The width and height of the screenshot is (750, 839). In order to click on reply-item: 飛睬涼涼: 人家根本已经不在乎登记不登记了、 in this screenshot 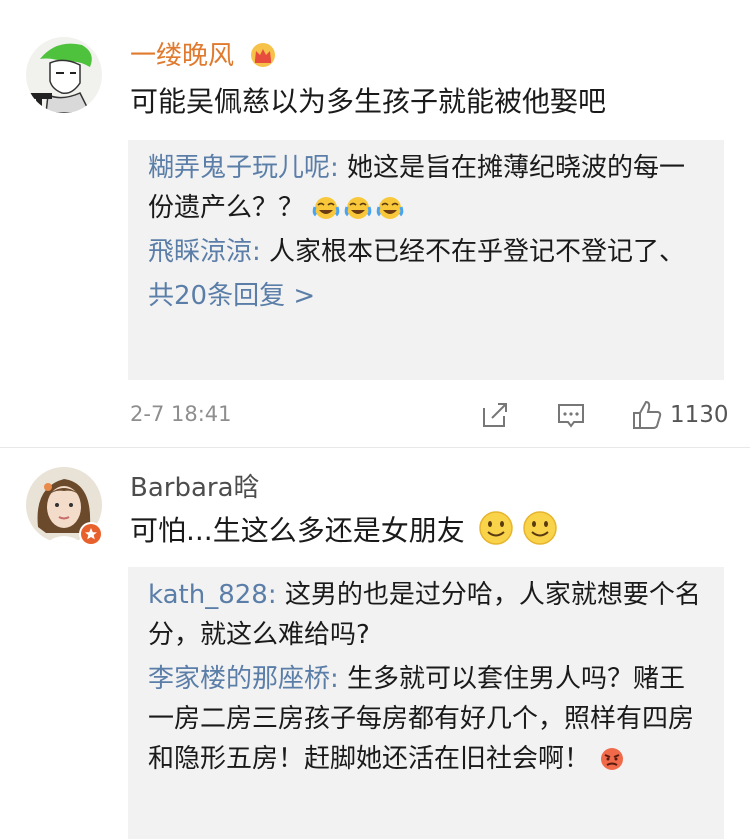, I will do `click(426, 252)`.